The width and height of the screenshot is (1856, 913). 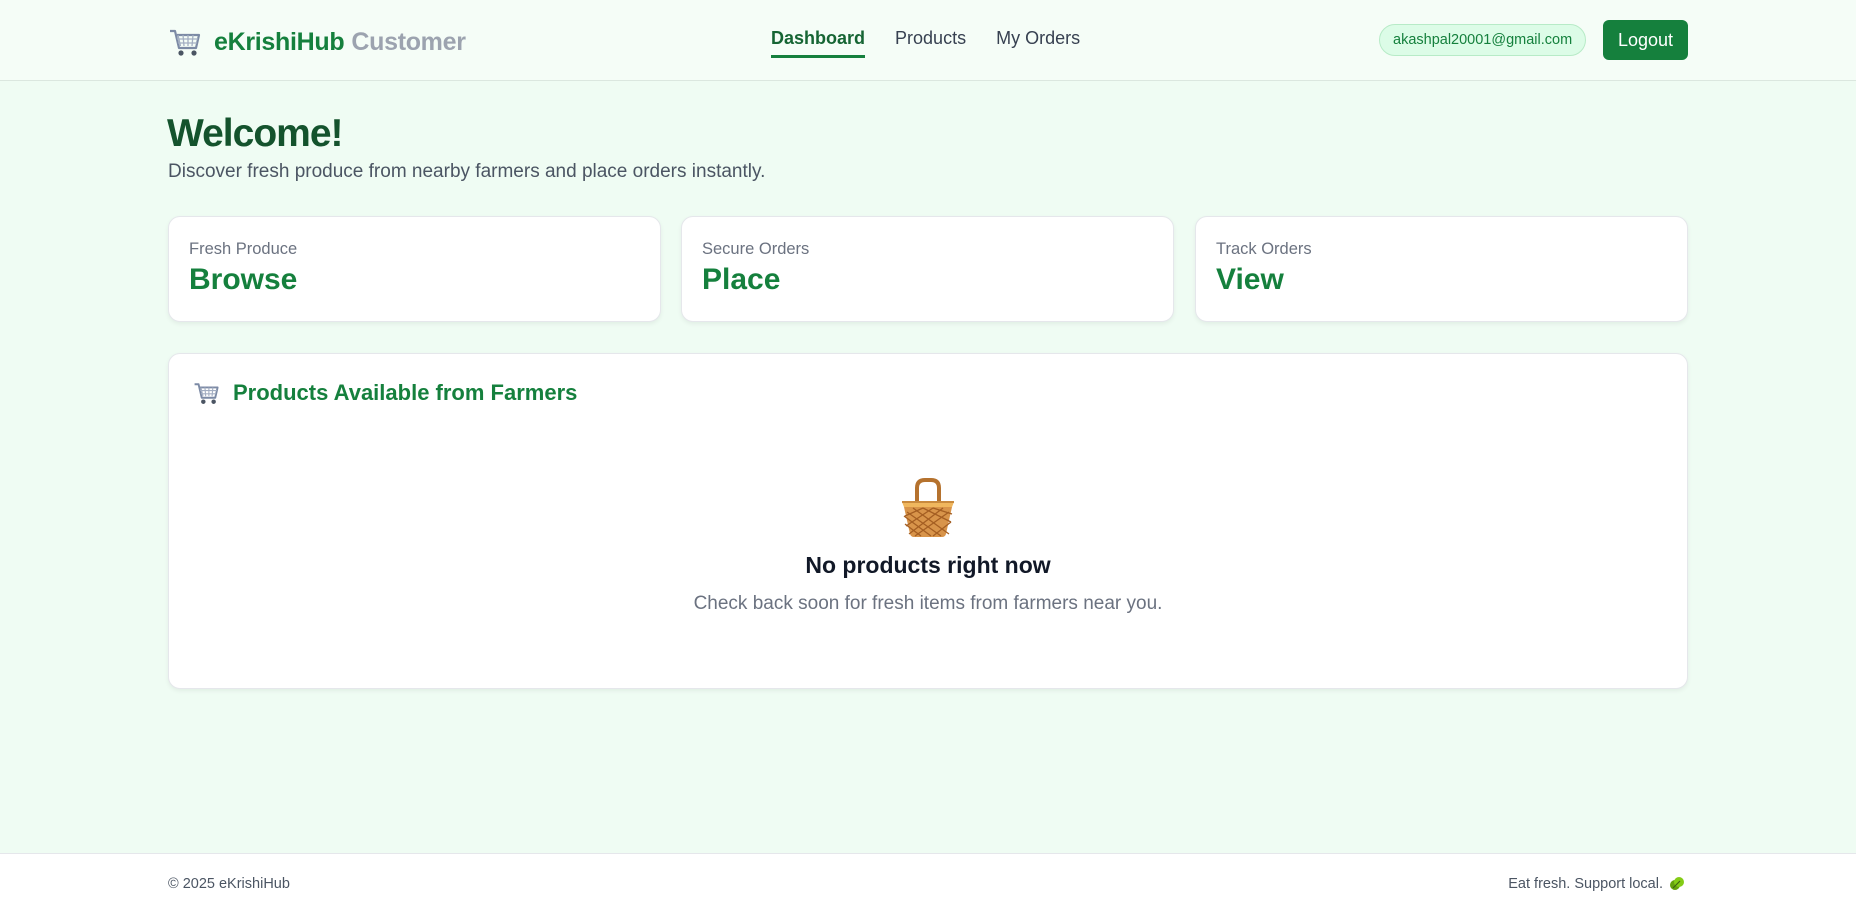 I want to click on nav-my-orders: My Orders, so click(x=1038, y=43).